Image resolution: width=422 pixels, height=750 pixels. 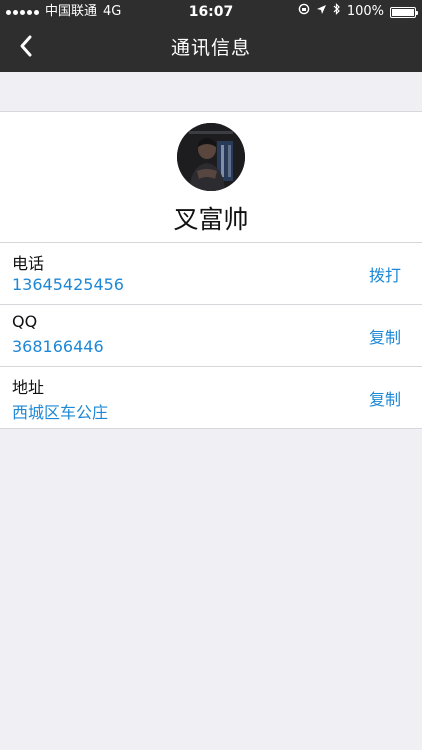 I want to click on top-bar: 中国联通 4G 16:07 100% 通讯信息, so click(x=211, y=36).